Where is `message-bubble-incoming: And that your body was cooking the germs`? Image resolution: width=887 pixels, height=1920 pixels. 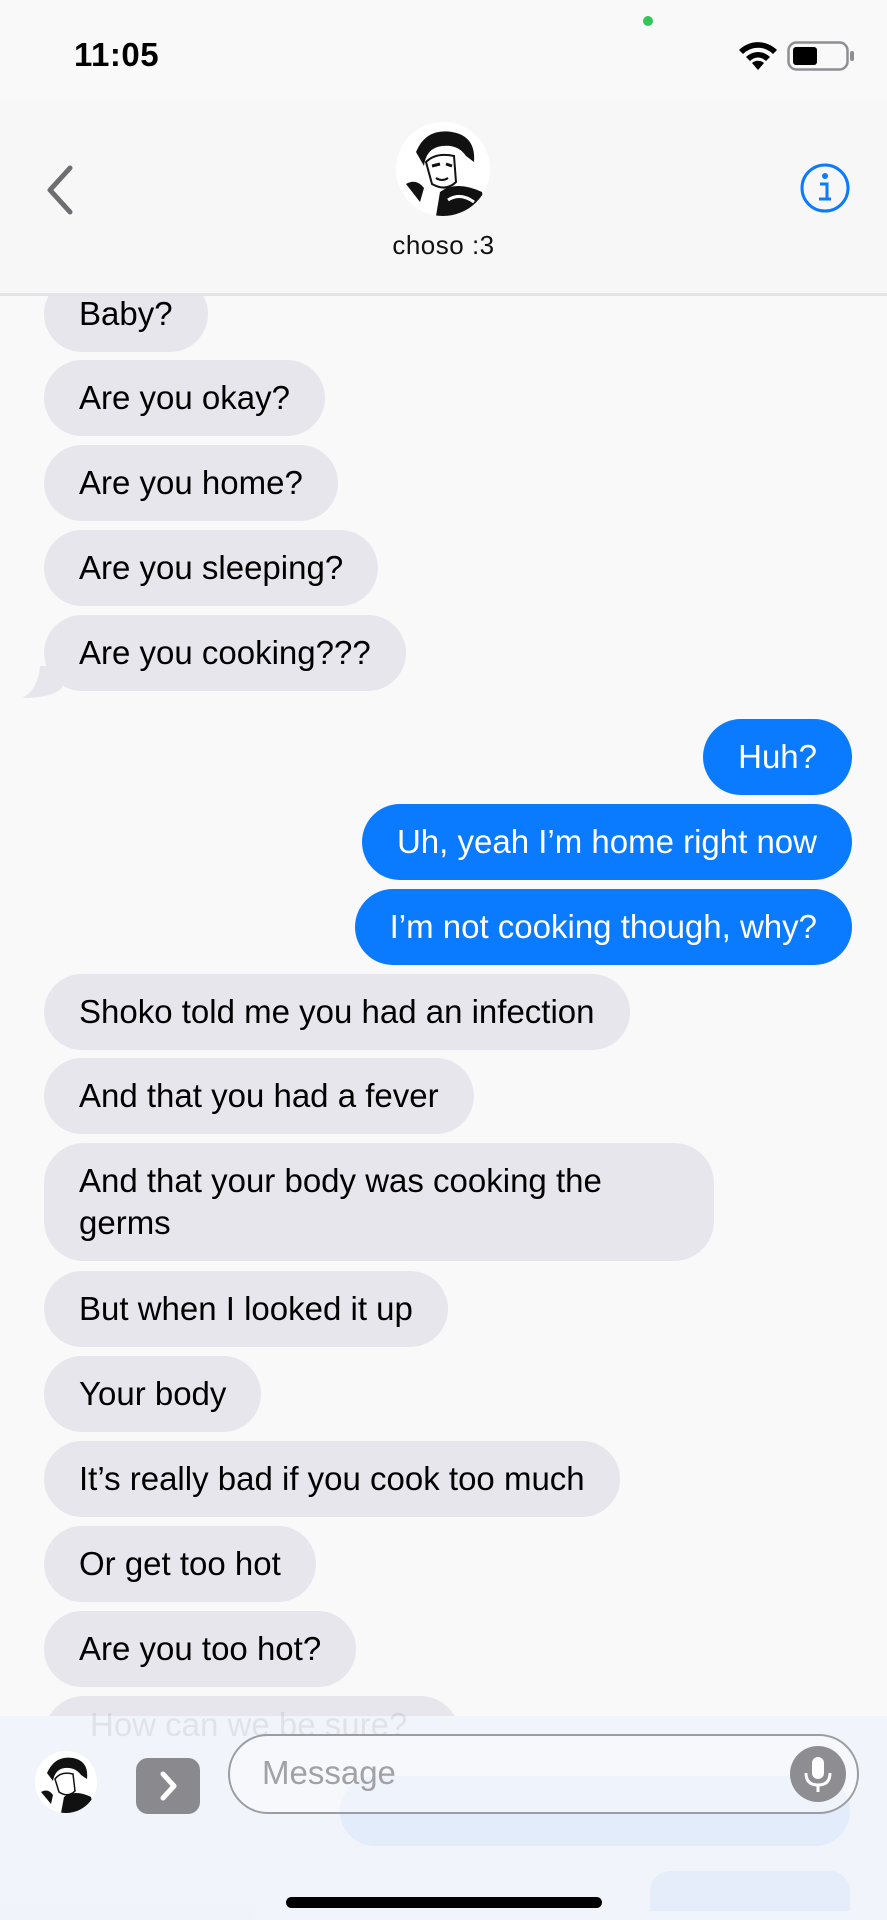 message-bubble-incoming: And that your body was cooking the germs is located at coordinates (379, 1202).